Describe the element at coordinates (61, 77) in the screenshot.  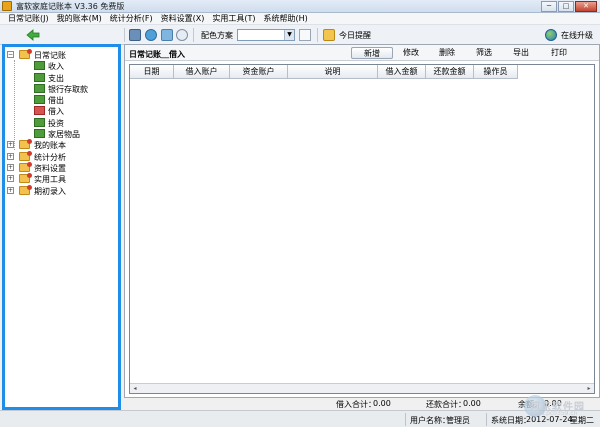
I see `tree-item-expense: 支出` at that location.